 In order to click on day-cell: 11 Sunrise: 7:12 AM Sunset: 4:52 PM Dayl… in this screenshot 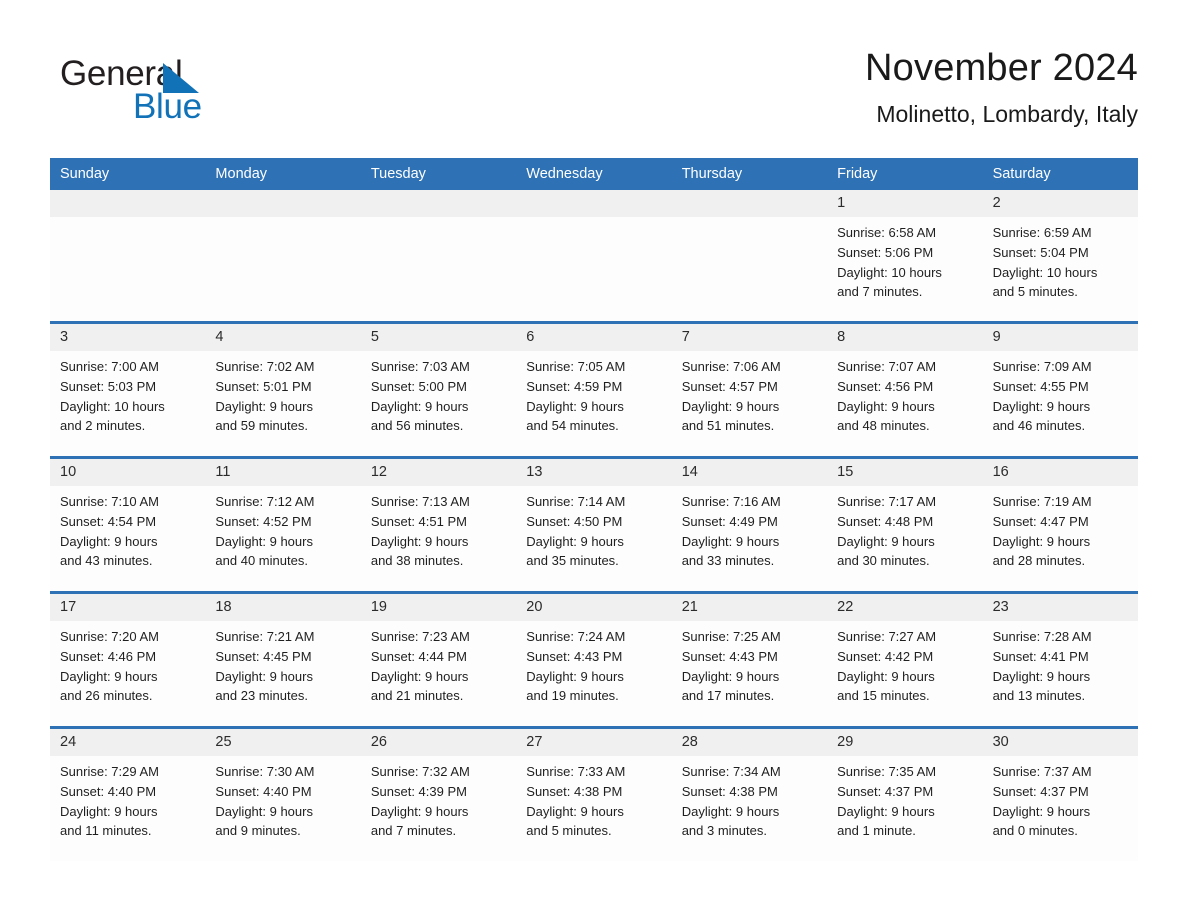, I will do `click(283, 525)`.